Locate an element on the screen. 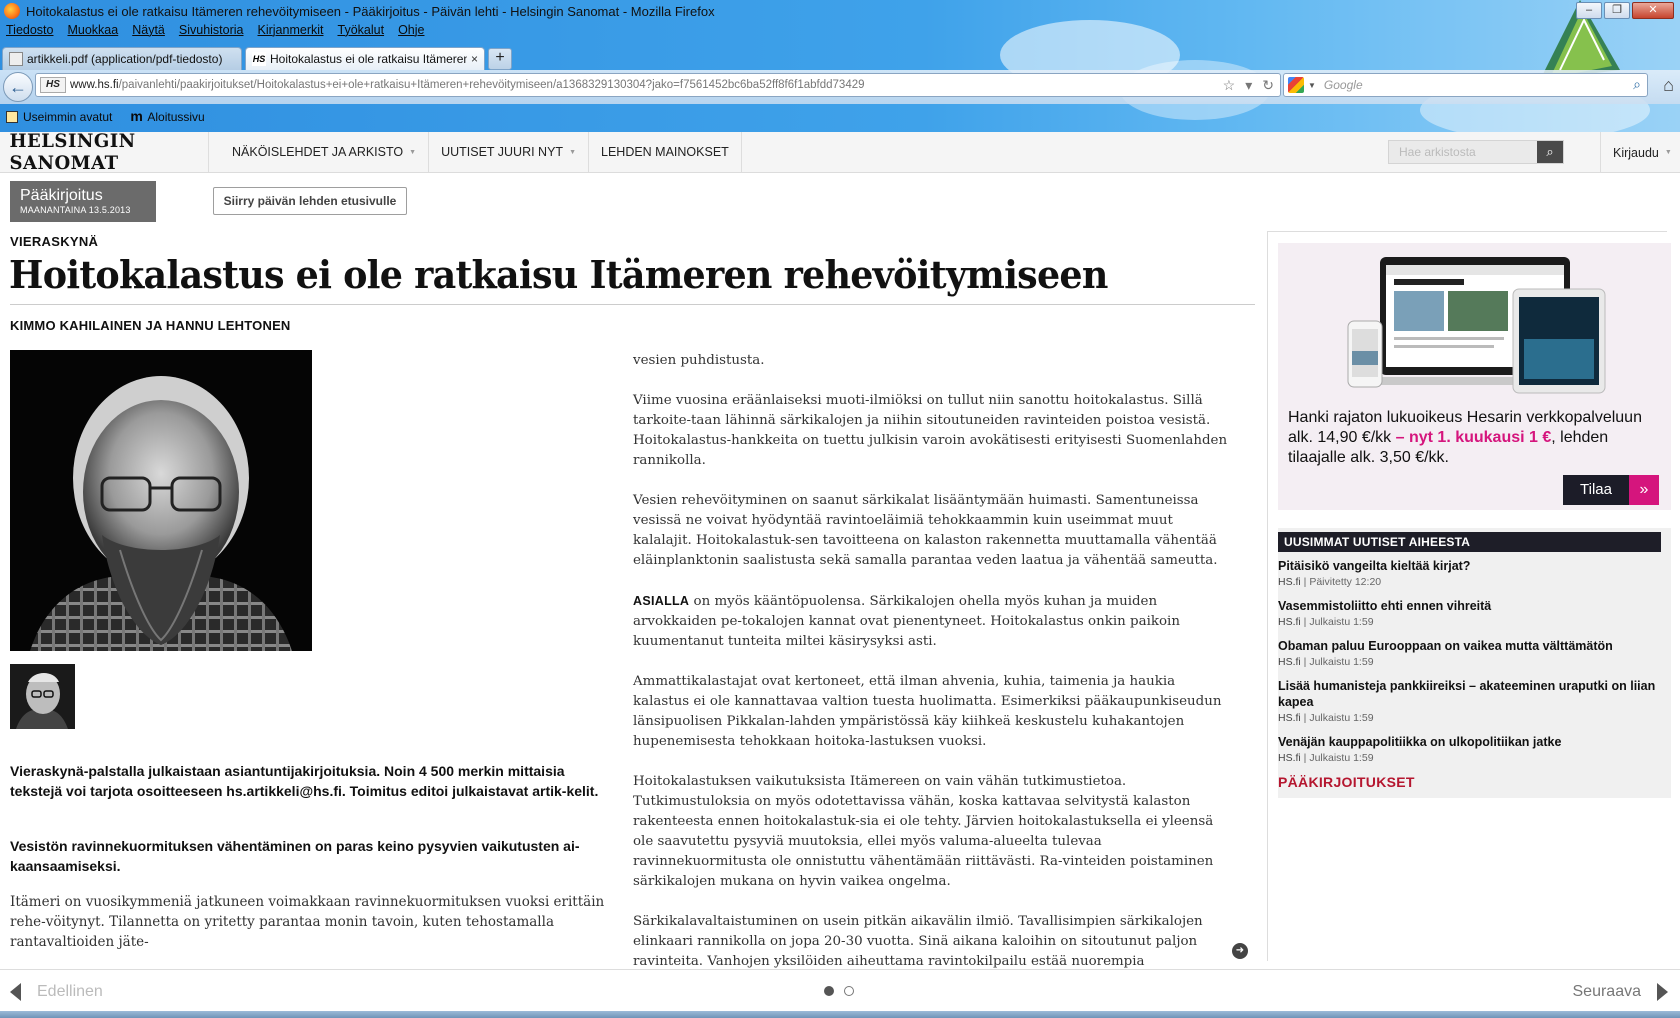 The width and height of the screenshot is (1680, 1018). news-title: Vasemmistoliitto ehti ennen vihreitä is located at coordinates (1469, 606).